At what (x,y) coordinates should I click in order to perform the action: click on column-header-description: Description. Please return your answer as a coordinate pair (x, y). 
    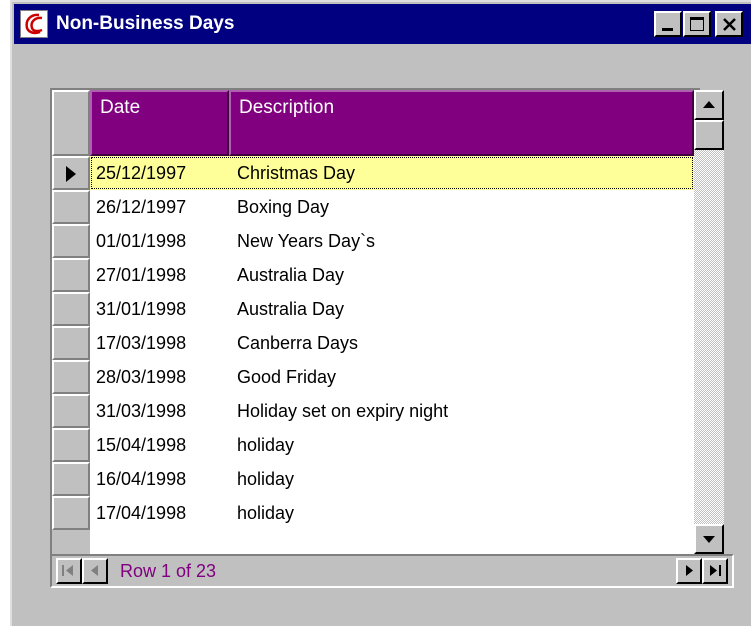
    Looking at the image, I should click on (461, 123).